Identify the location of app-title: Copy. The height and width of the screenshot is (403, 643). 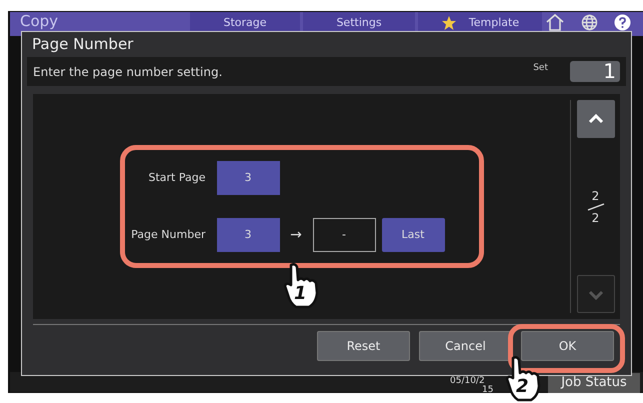
(39, 21).